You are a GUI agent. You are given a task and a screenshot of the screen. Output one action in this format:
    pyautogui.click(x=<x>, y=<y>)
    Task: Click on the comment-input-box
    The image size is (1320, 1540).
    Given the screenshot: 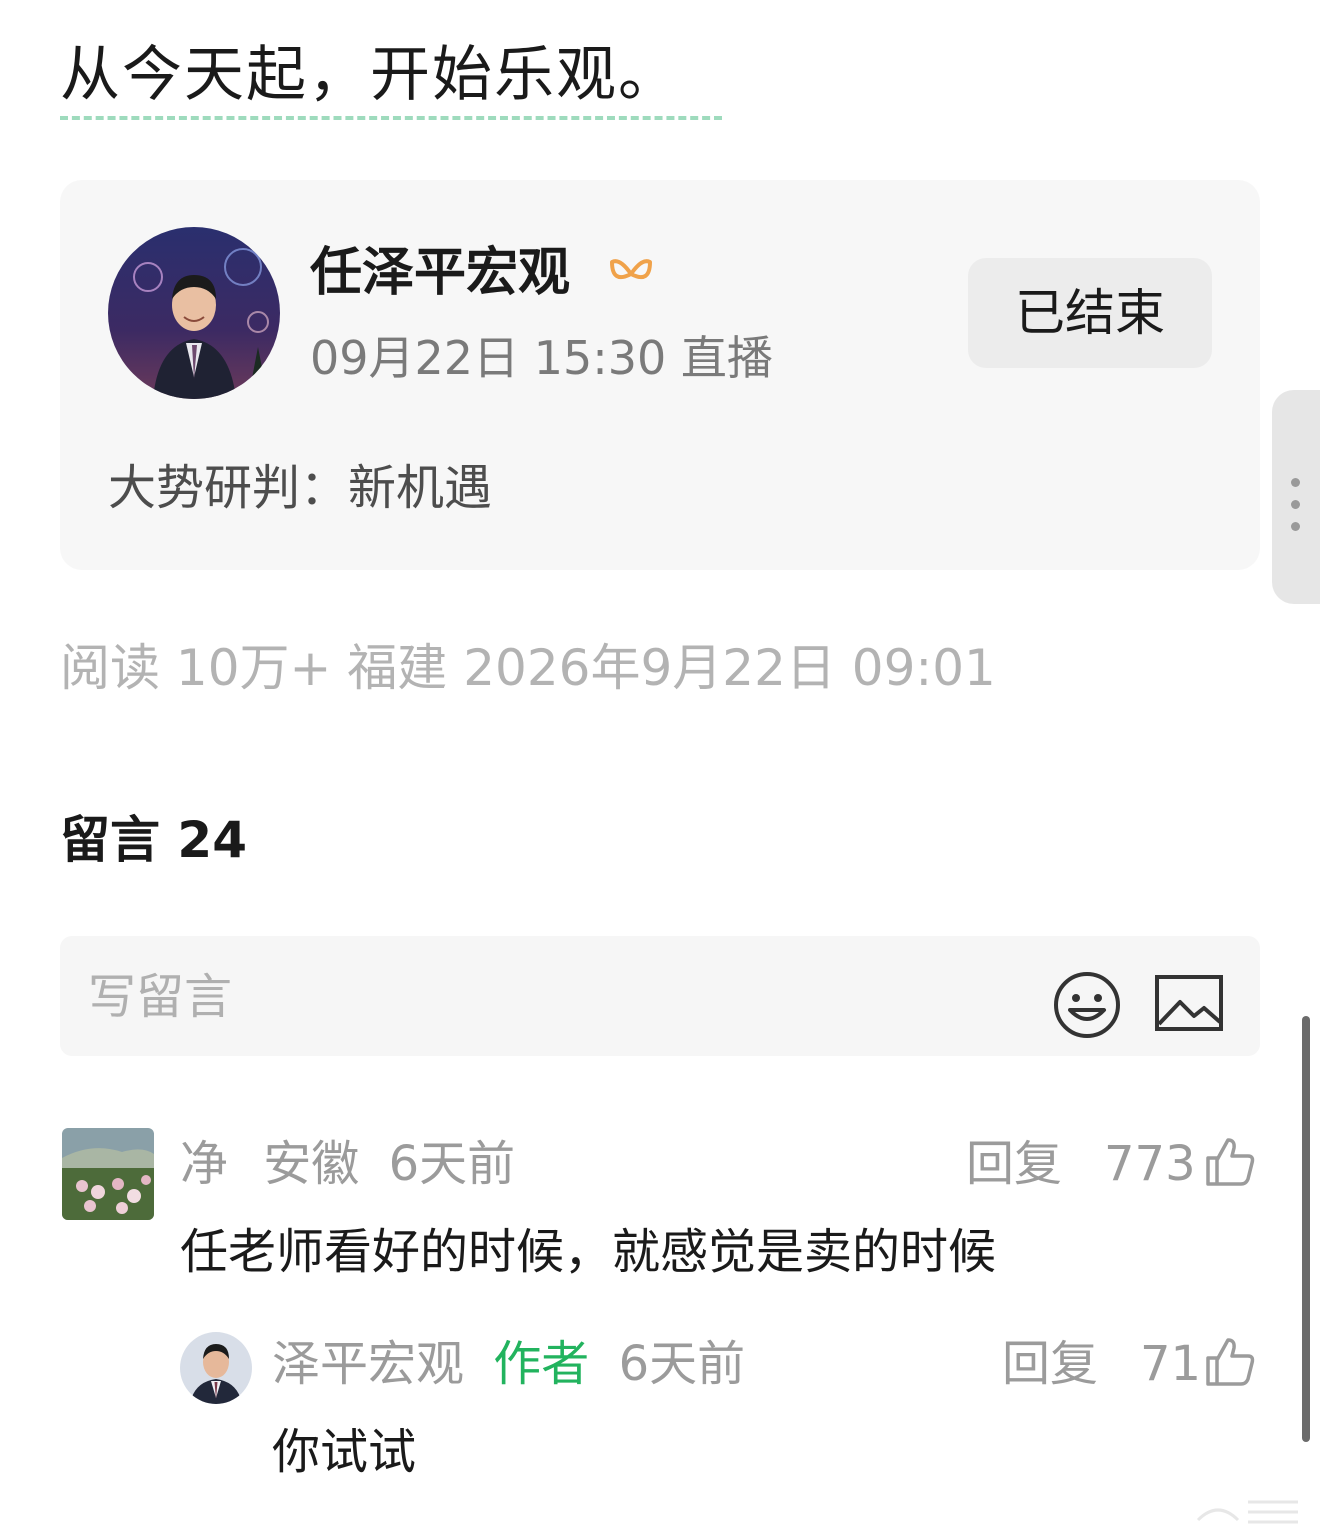 What is the action you would take?
    pyautogui.click(x=660, y=996)
    